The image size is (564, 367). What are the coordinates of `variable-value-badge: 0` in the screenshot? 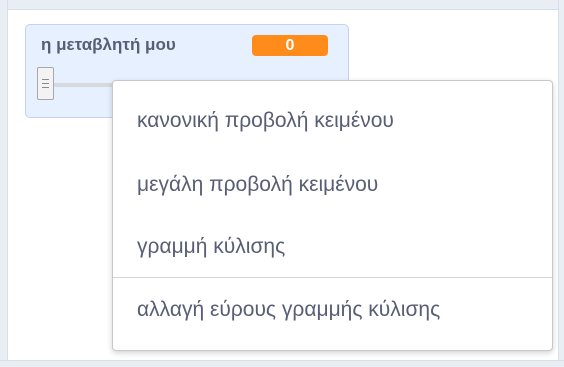 It's located at (290, 45).